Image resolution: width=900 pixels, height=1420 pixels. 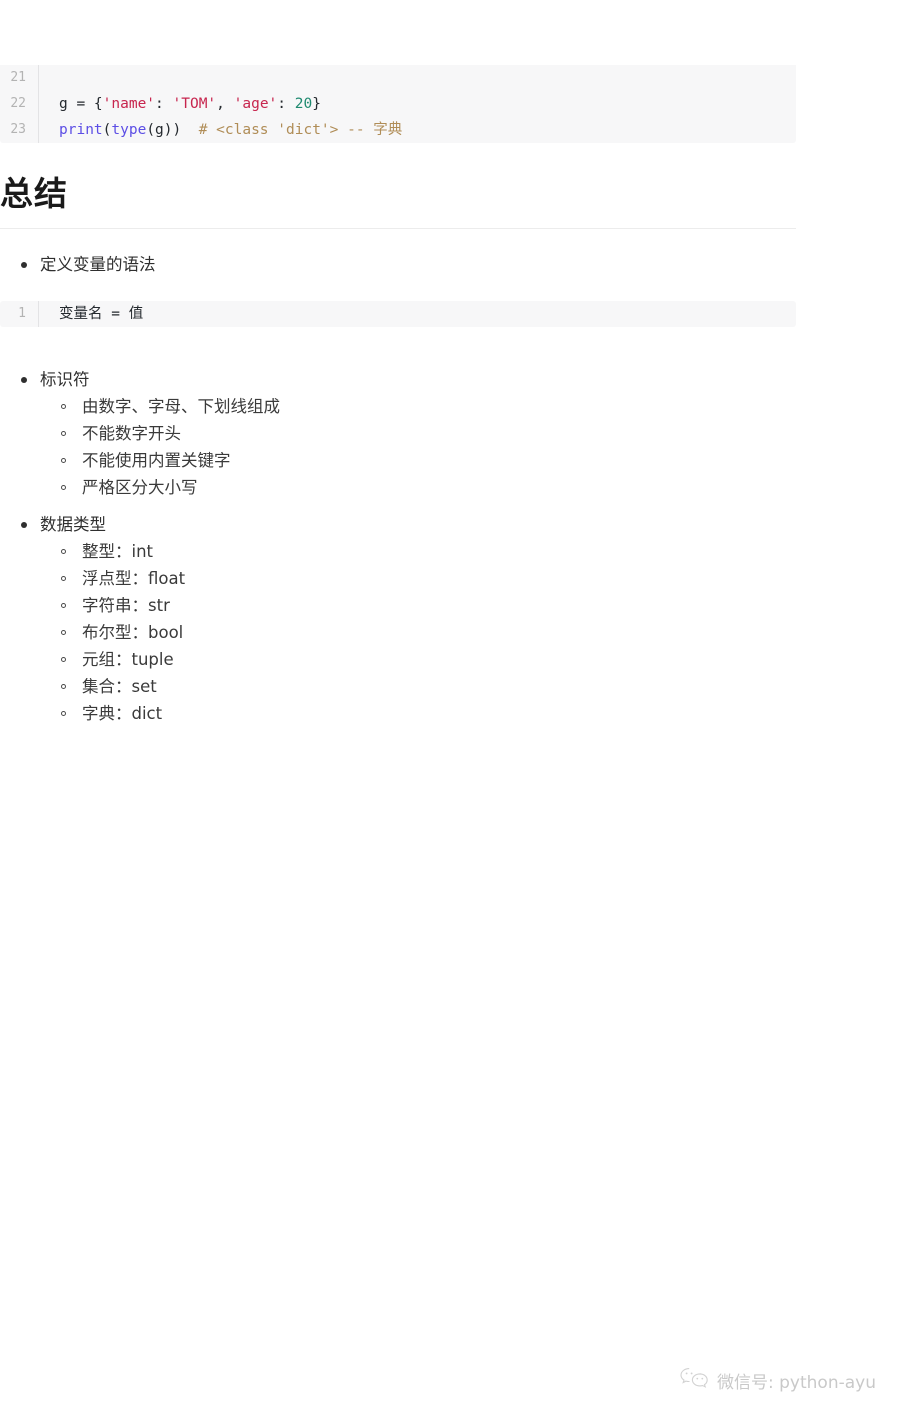 What do you see at coordinates (156, 460) in the screenshot?
I see `sub-list-item-label: 不能使用内置关键字` at bounding box center [156, 460].